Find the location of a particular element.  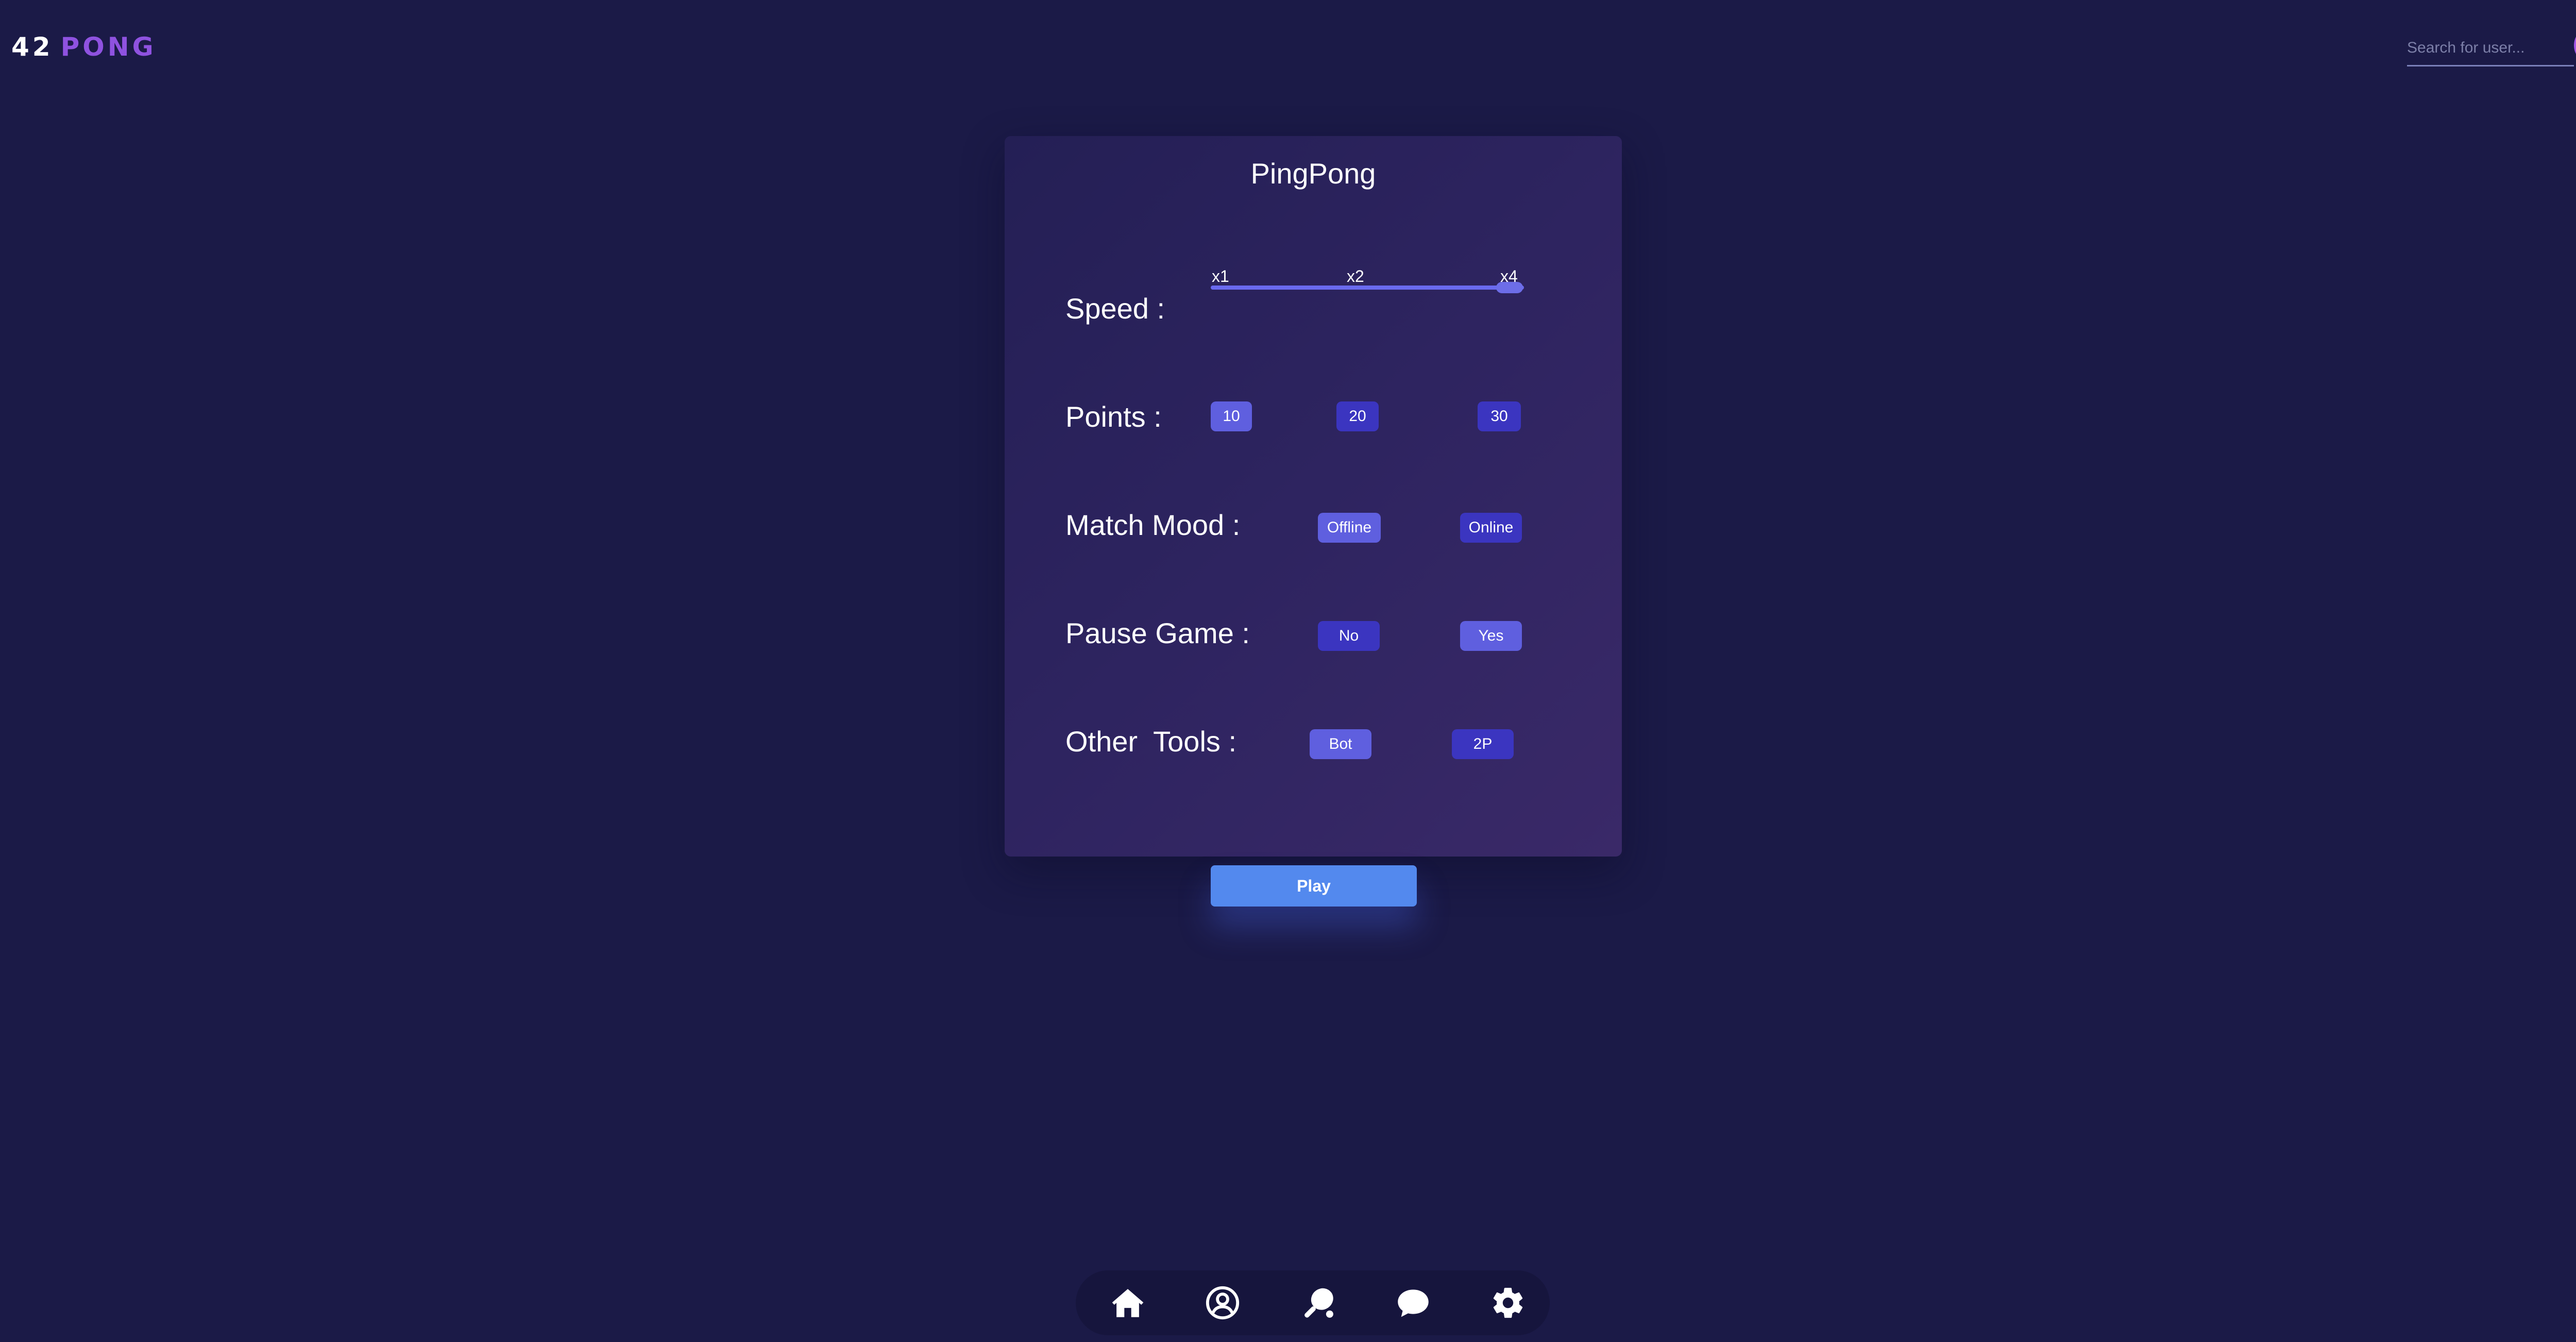

points-option-10: 10 is located at coordinates (1231, 416).